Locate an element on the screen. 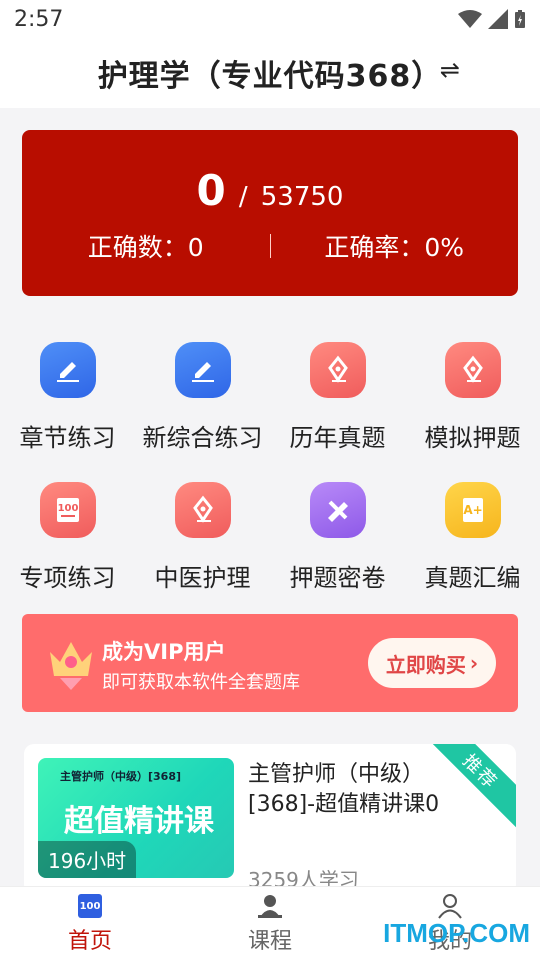  grid-row: 100 专项练习 中医护理 押题密卷 A+ 真题汇编 is located at coordinates (270, 542).